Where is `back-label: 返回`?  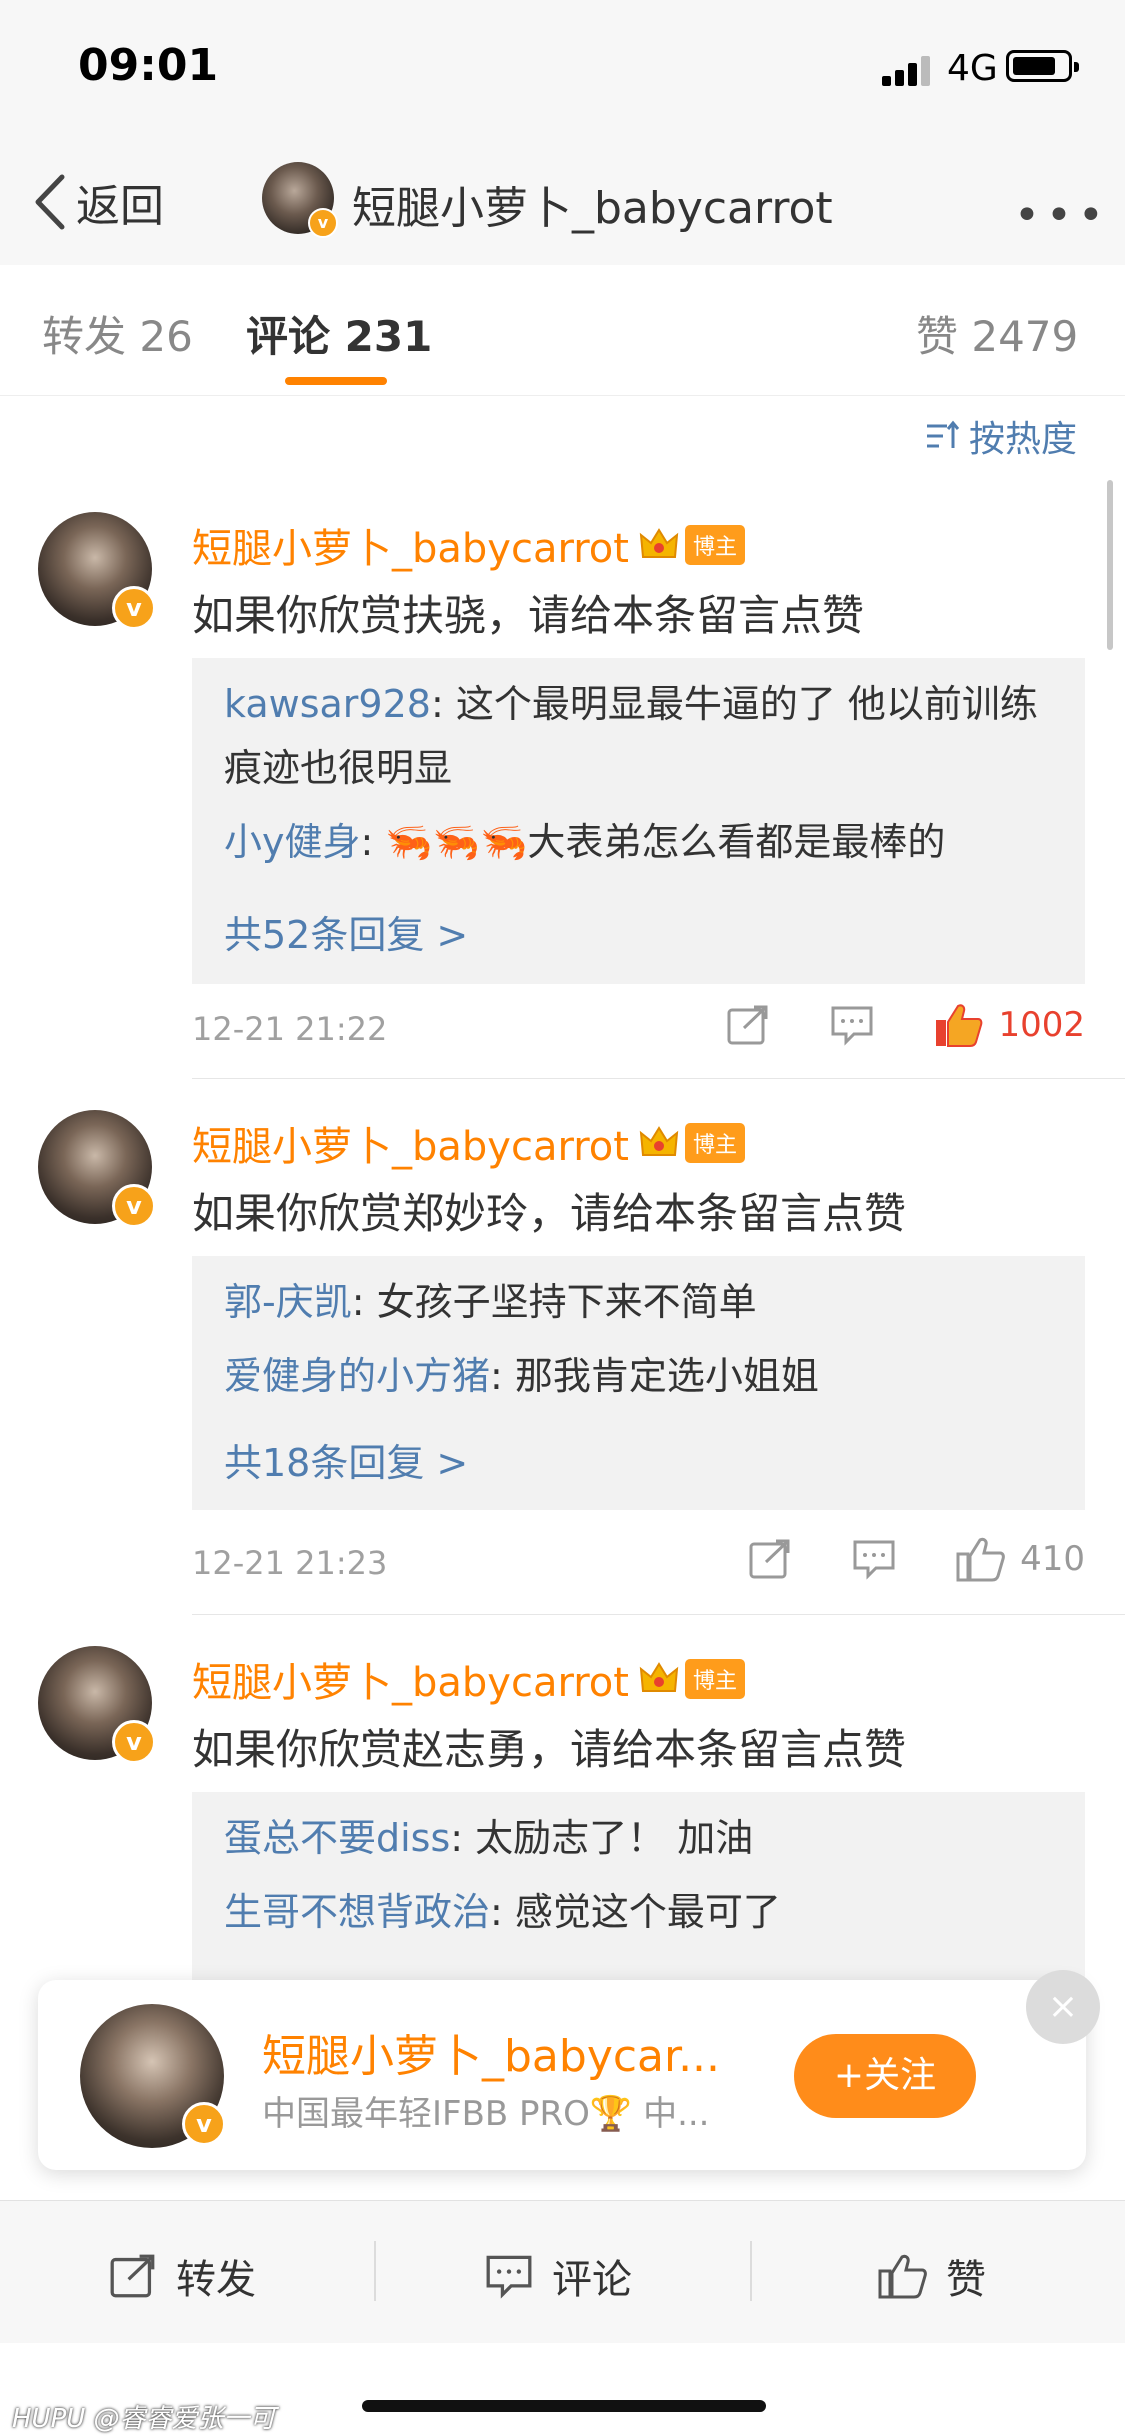 back-label: 返回 is located at coordinates (120, 206).